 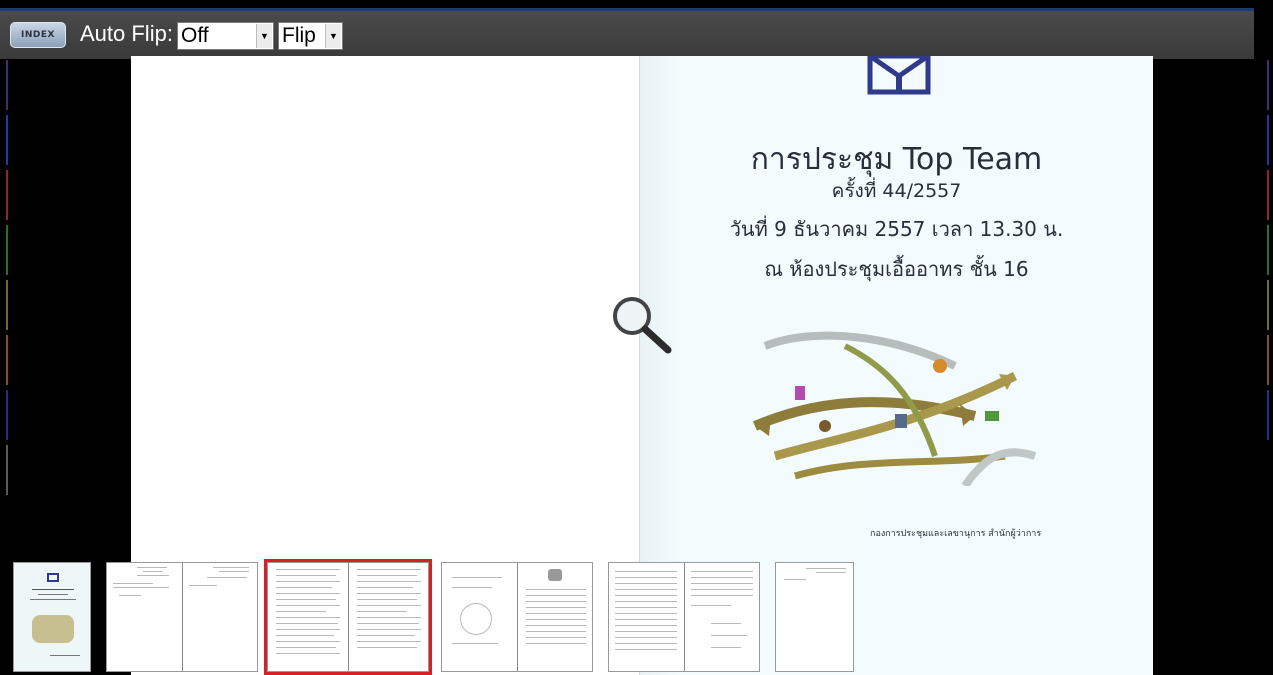 What do you see at coordinates (896, 269) in the screenshot?
I see `cover-room: ณ ห้องประชุมเอื้ออาทร ชั้น 16` at bounding box center [896, 269].